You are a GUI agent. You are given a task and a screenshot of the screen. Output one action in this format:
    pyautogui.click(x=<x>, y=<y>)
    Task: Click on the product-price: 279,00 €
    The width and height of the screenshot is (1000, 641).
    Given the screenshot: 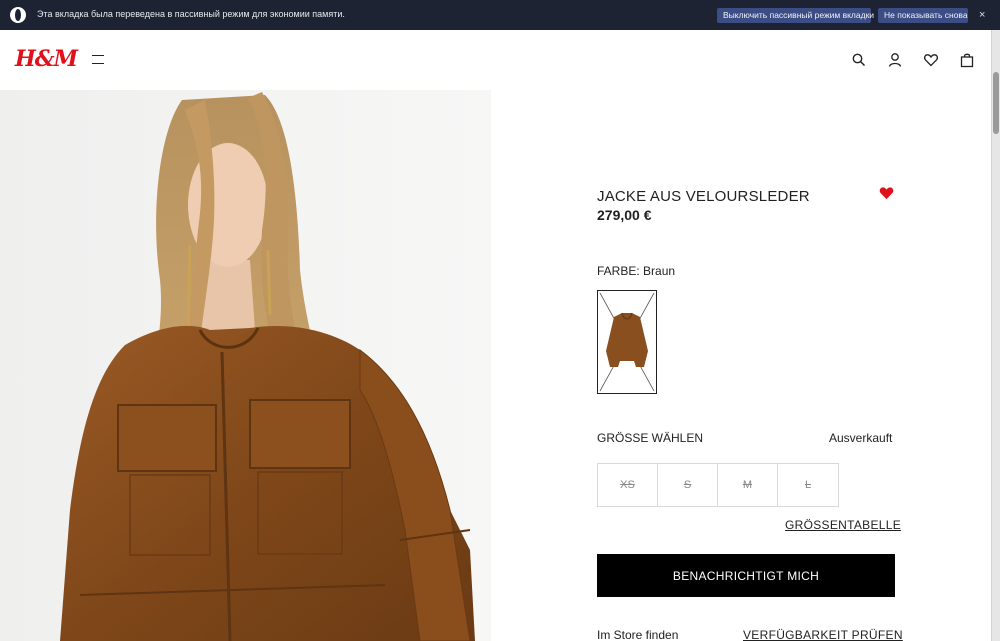 What is the action you would take?
    pyautogui.click(x=624, y=215)
    